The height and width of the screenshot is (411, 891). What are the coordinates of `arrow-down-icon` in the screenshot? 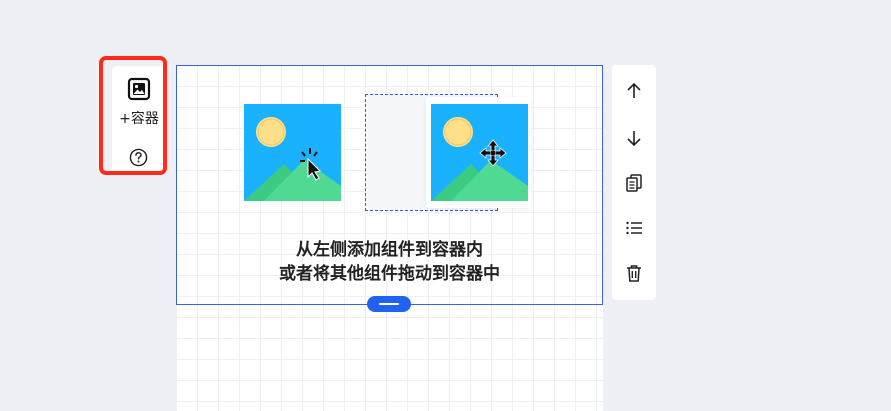 It's located at (634, 138).